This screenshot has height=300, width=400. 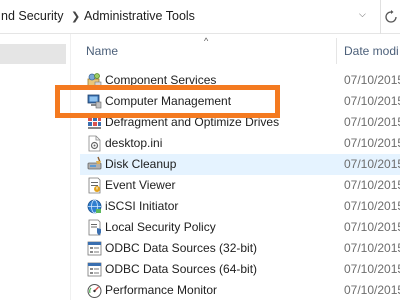 I want to click on file-name: Local Security Policy, so click(x=160, y=227).